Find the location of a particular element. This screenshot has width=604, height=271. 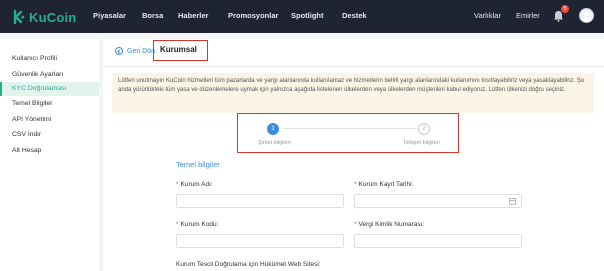

sidebar-item-csv: CSV İndir is located at coordinates (49, 135).